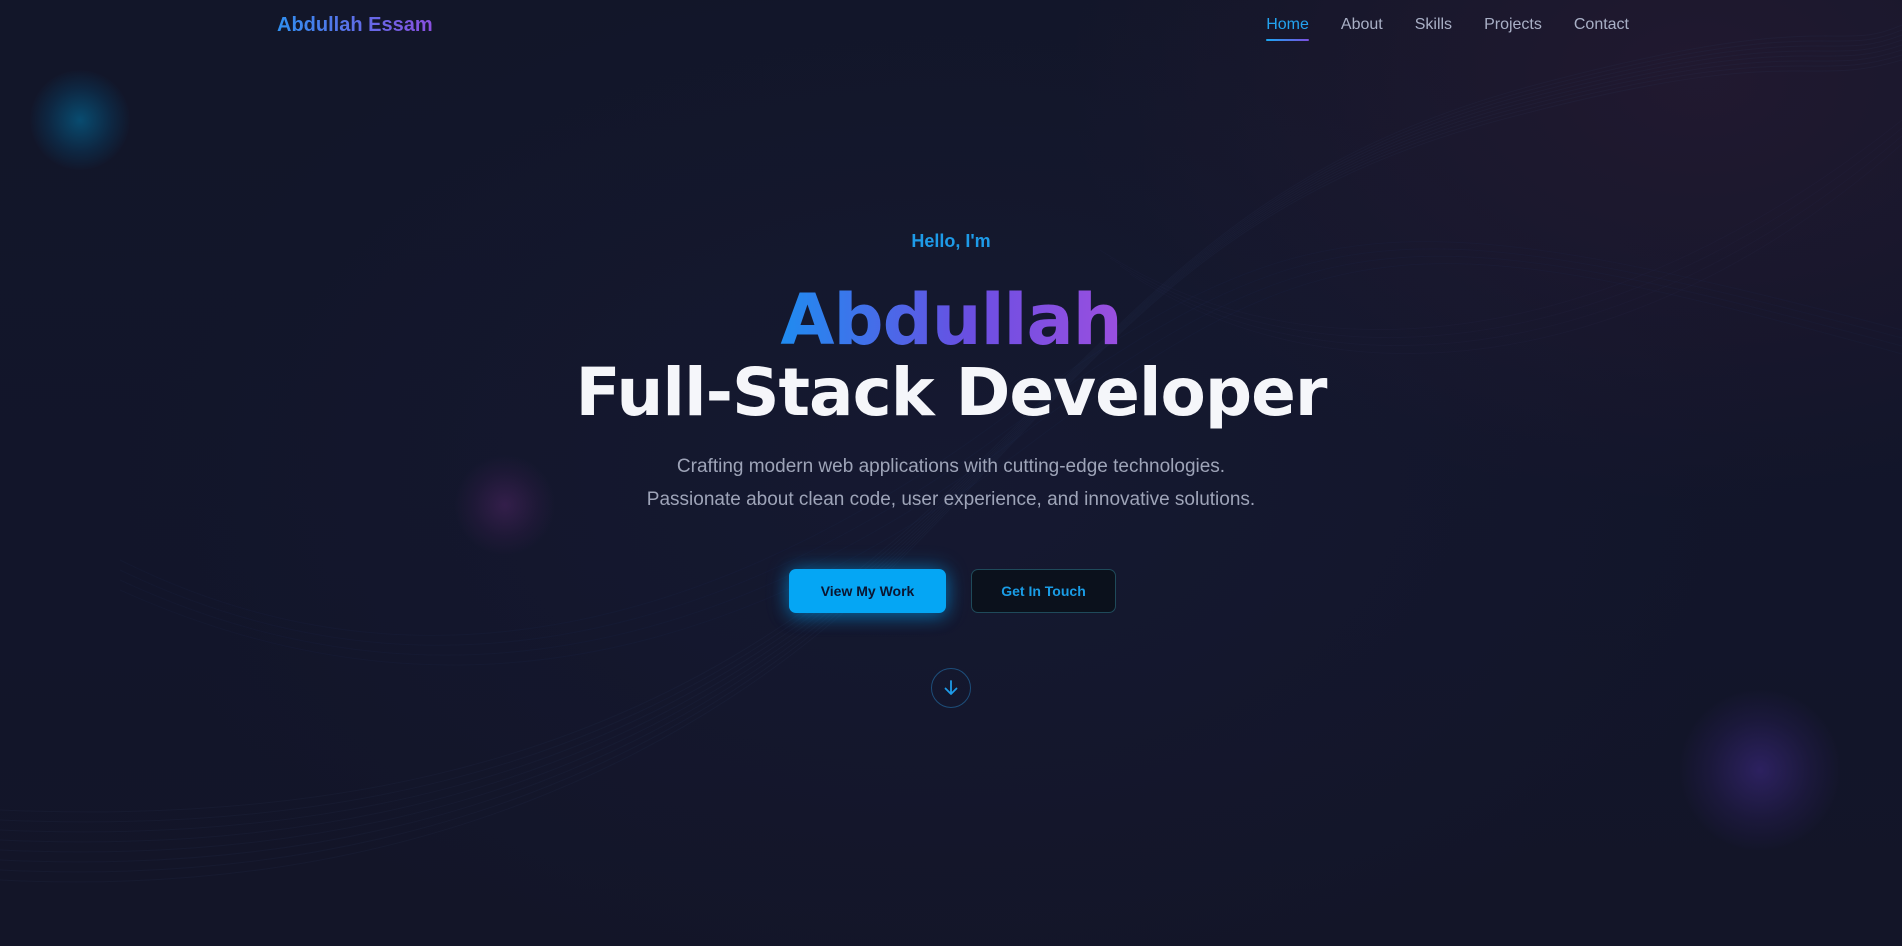 The width and height of the screenshot is (1902, 946). What do you see at coordinates (1287, 28) in the screenshot?
I see `nav-link-home: Home` at bounding box center [1287, 28].